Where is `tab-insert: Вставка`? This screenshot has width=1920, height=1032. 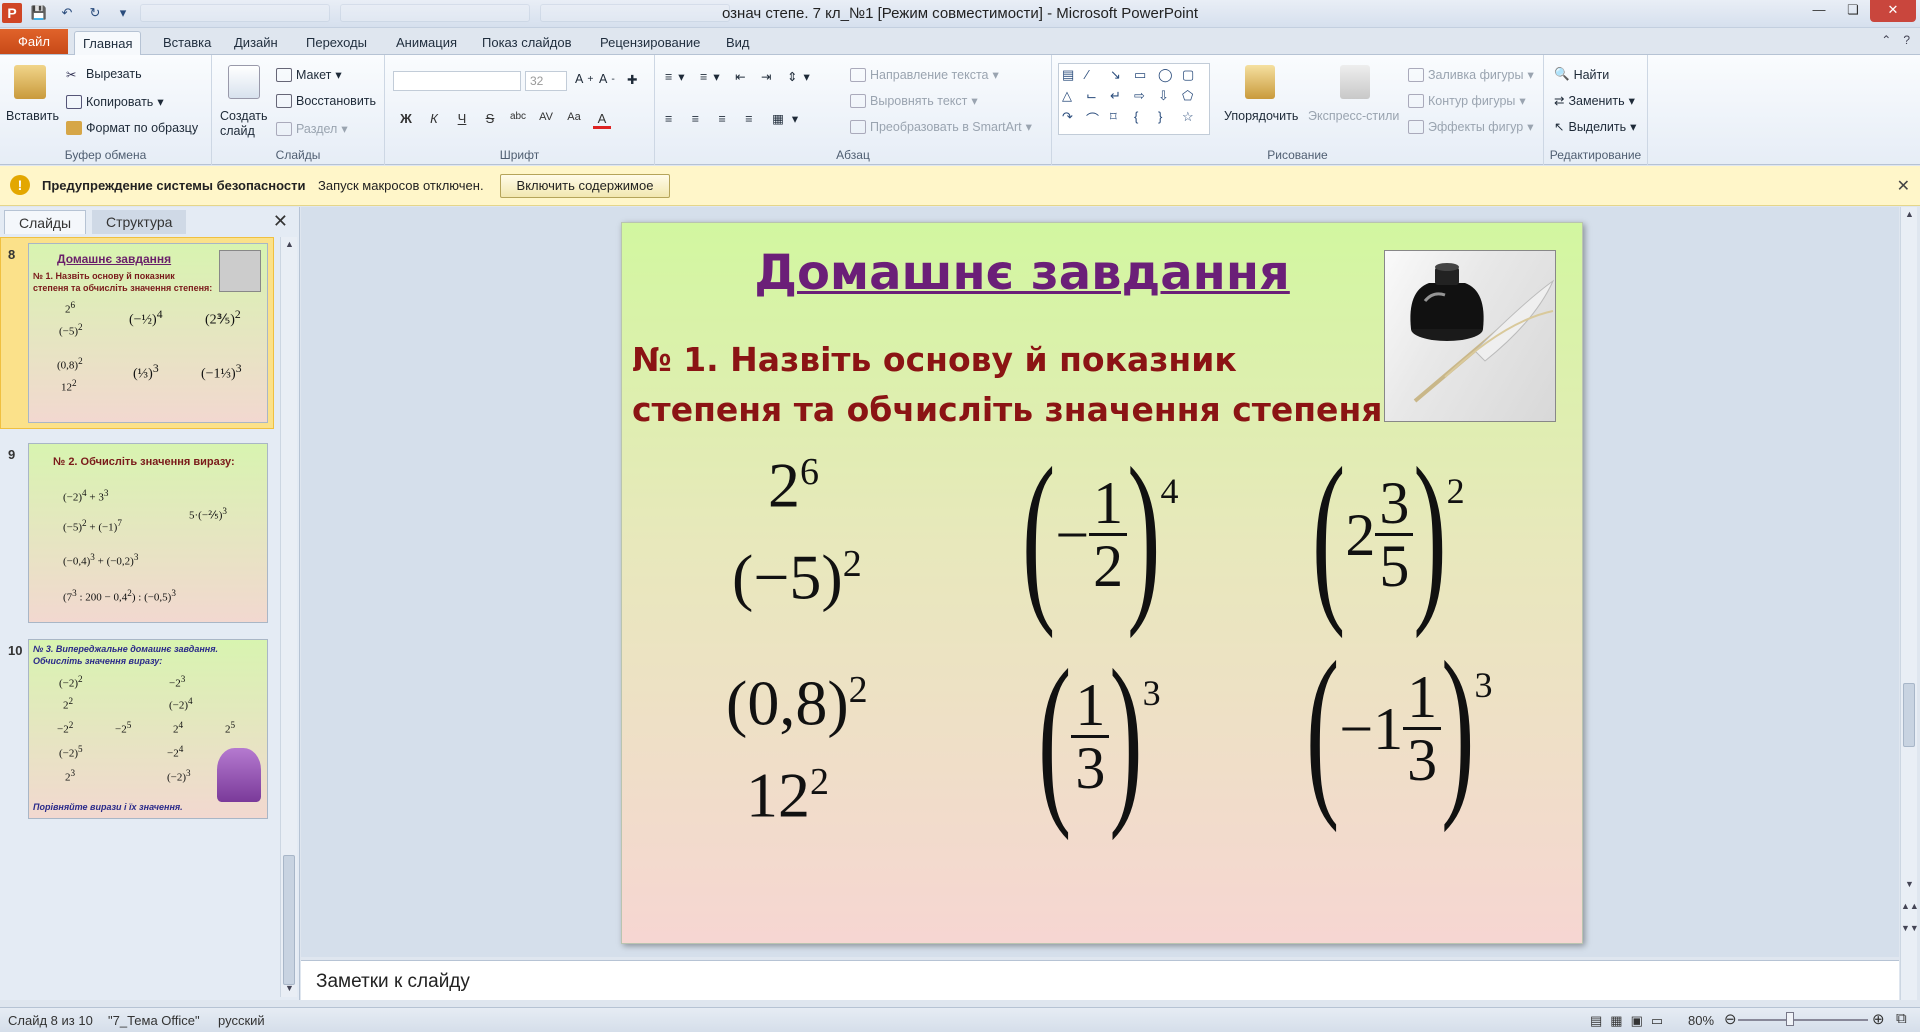 tab-insert: Вставка is located at coordinates (187, 43).